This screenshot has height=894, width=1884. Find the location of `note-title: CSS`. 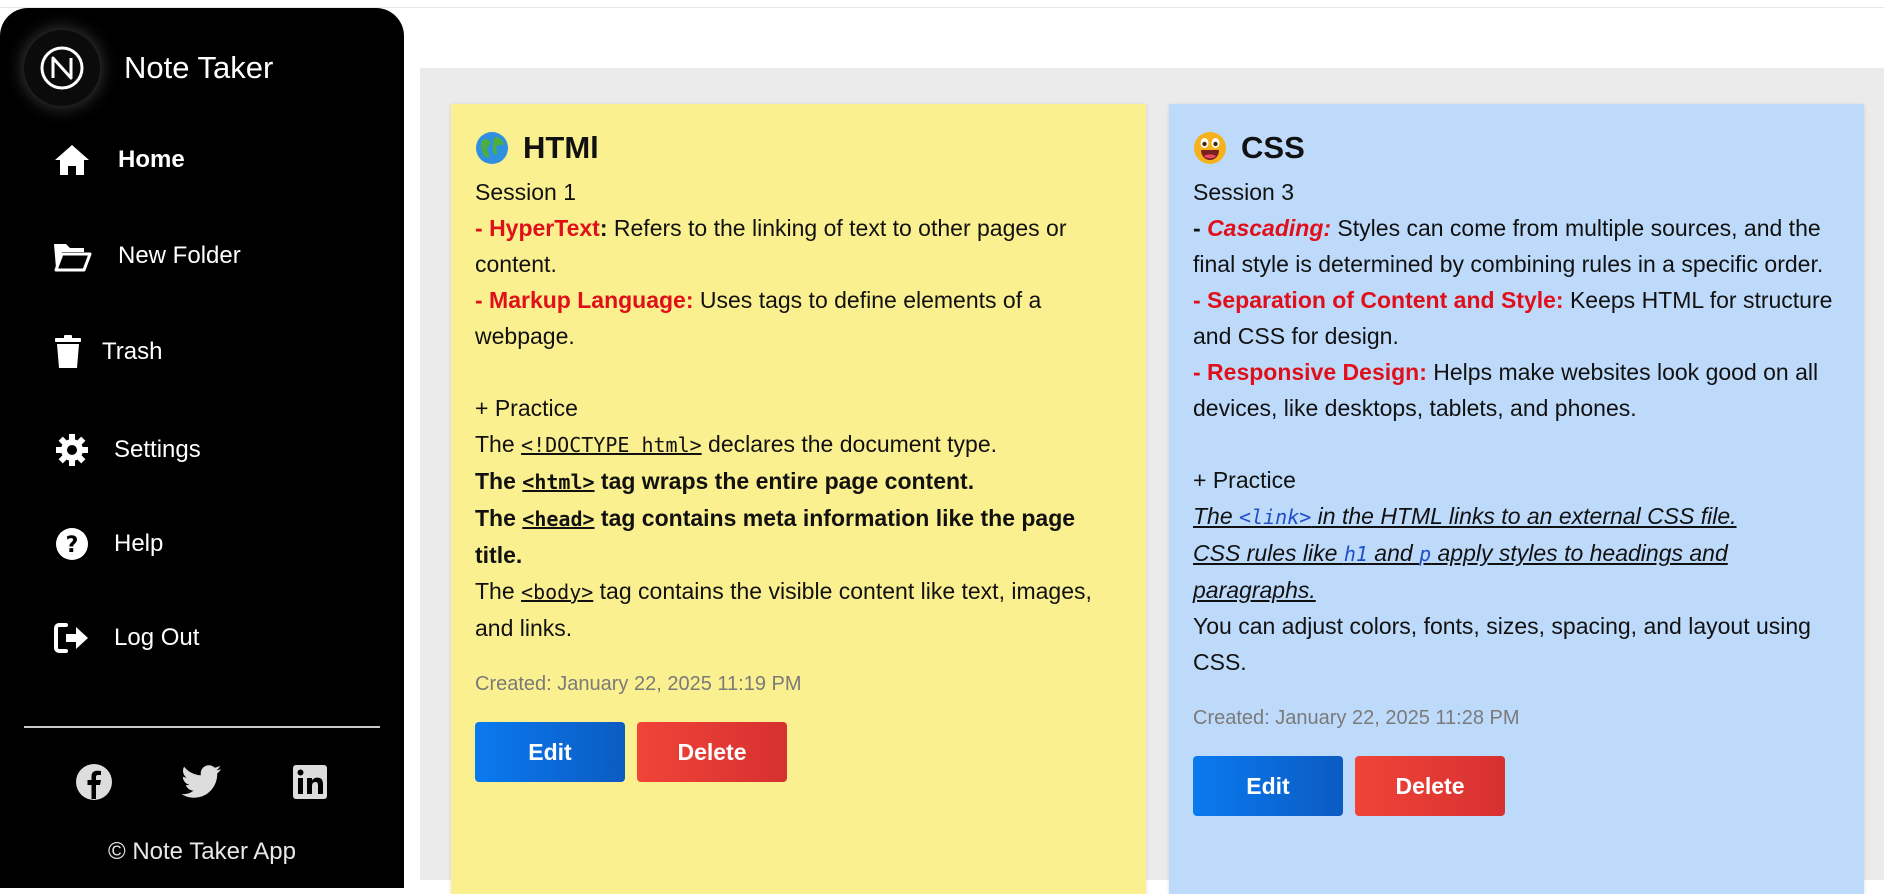

note-title: CSS is located at coordinates (1516, 148).